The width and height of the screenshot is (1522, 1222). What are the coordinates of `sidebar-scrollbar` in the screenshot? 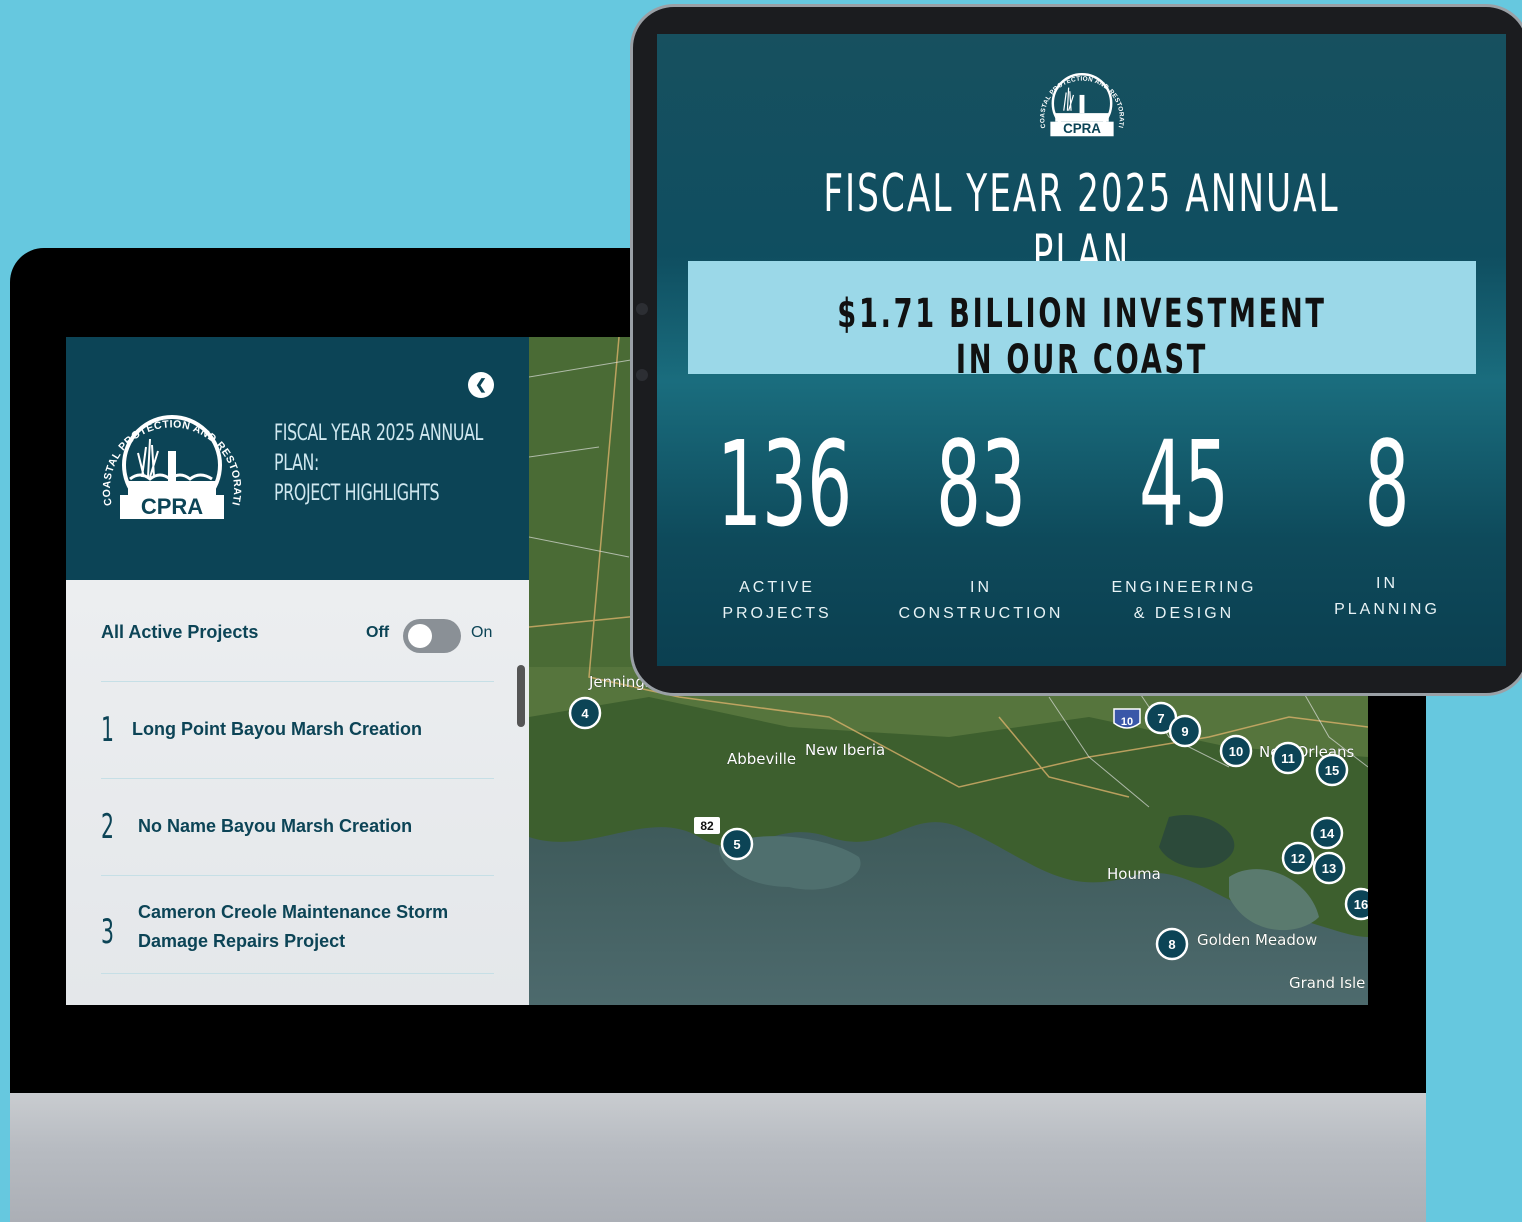 It's located at (521, 696).